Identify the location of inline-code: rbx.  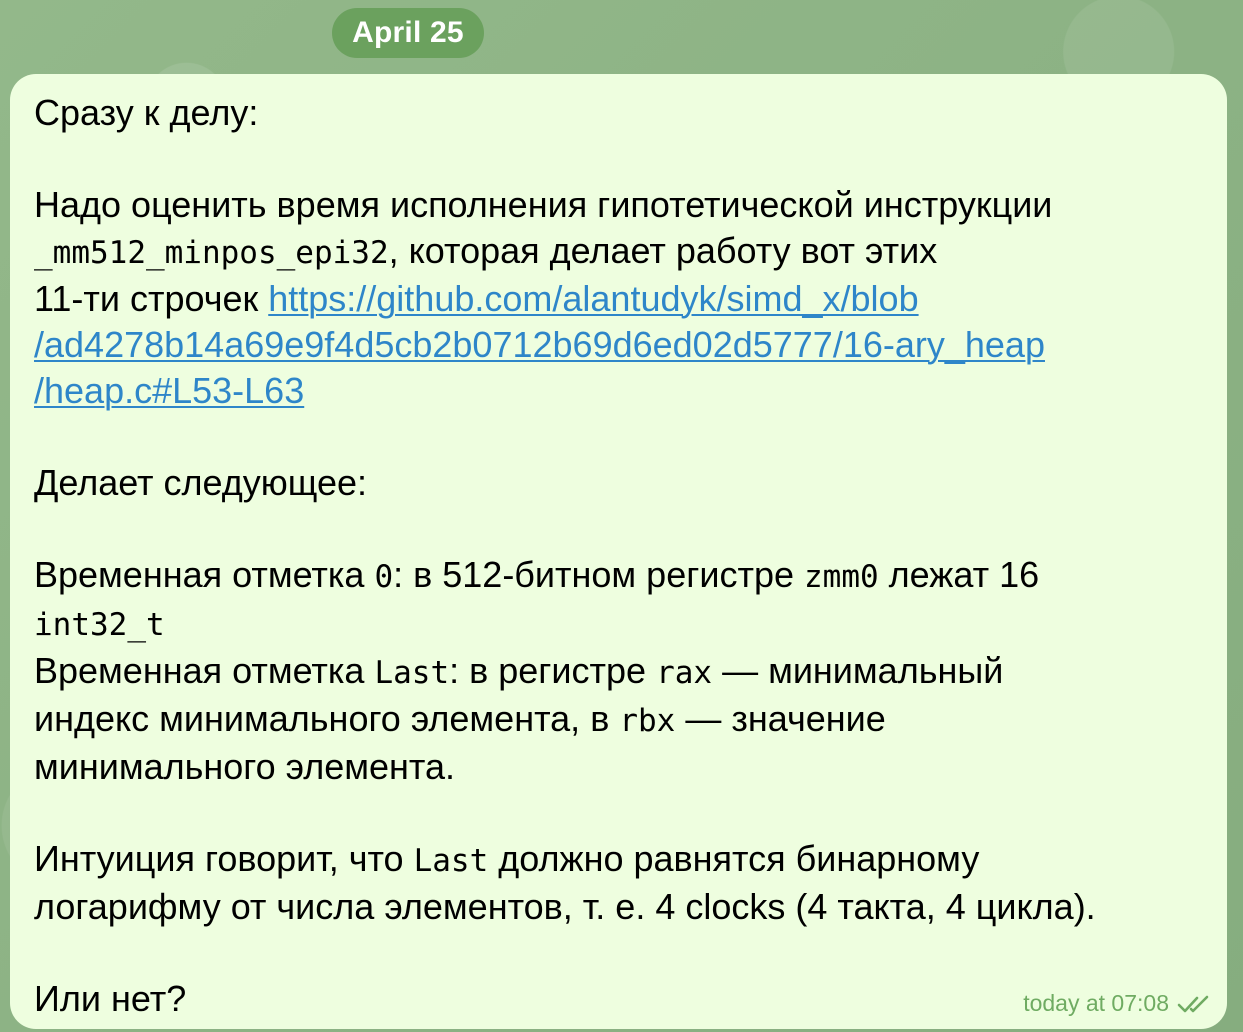
(647, 721).